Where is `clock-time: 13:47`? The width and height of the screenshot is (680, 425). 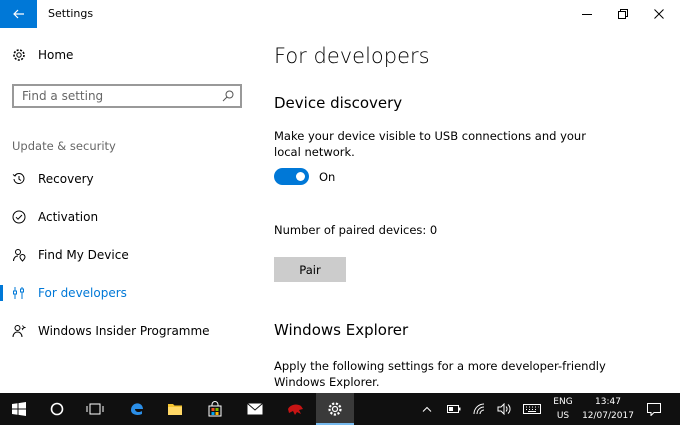 clock-time: 13:47 is located at coordinates (608, 402).